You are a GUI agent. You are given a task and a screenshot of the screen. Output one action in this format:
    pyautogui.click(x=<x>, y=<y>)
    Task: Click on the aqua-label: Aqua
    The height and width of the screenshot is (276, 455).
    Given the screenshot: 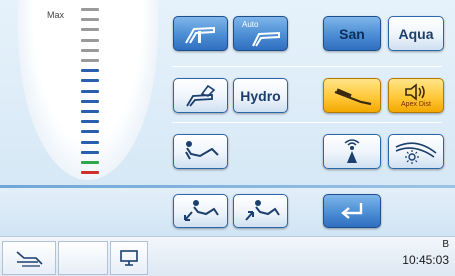 What is the action you would take?
    pyautogui.click(x=416, y=33)
    